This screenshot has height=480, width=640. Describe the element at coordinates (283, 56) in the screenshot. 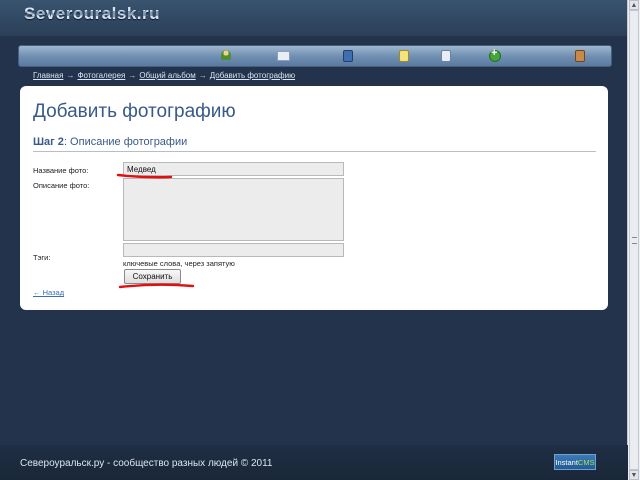

I see `mail-icon` at that location.